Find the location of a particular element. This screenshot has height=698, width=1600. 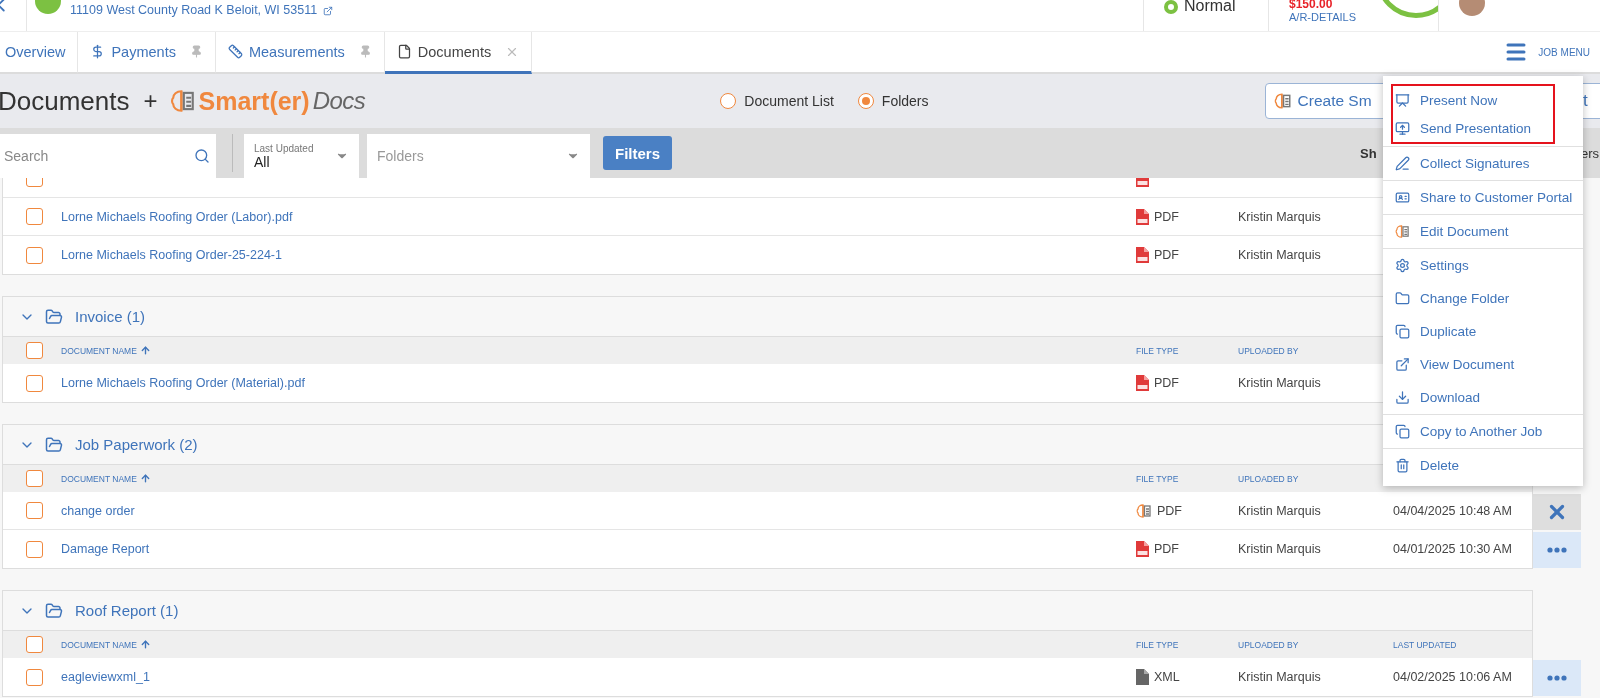

job-menu-button: JOB MENU is located at coordinates (1552, 52).